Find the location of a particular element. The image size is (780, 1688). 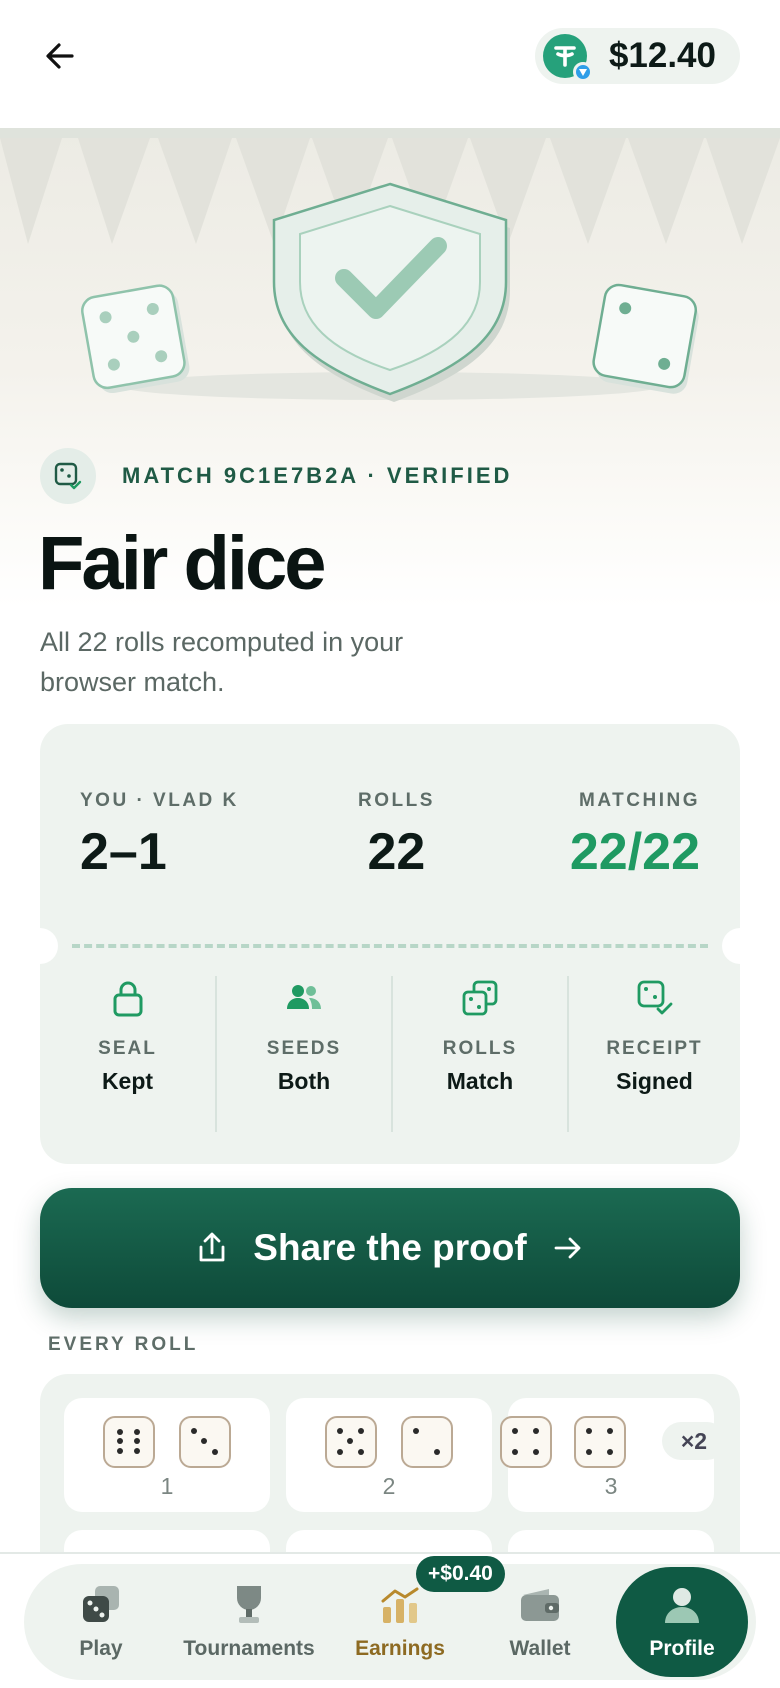

ticket-notch-left is located at coordinates (40, 946).